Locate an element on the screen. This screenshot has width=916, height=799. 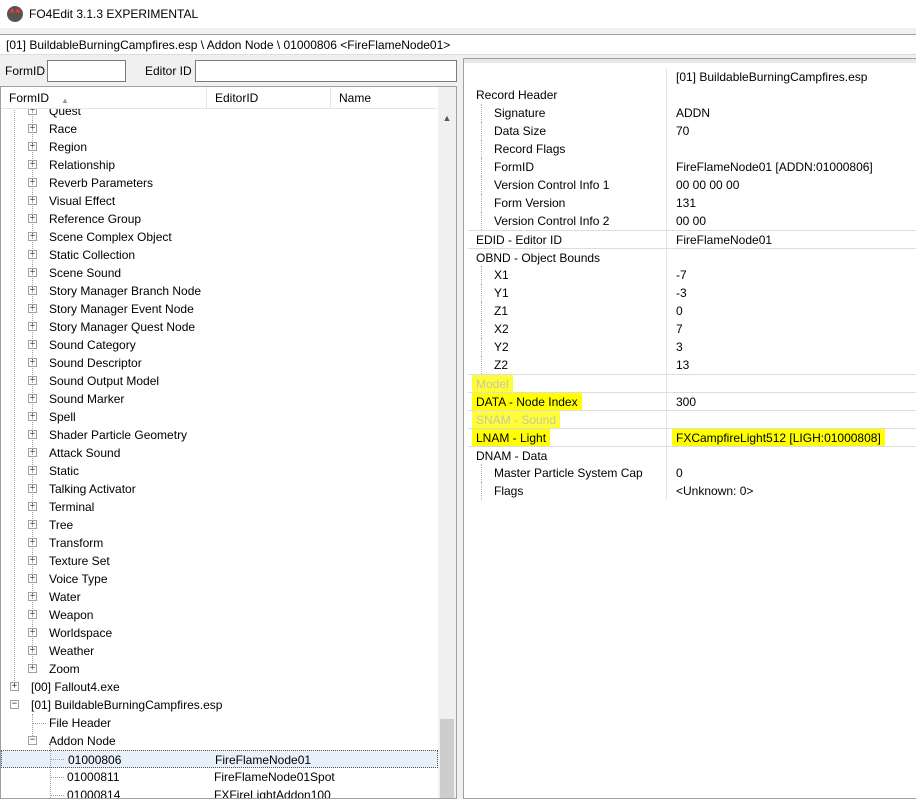
tree-group-item: Sound Marker is located at coordinates (219, 399).